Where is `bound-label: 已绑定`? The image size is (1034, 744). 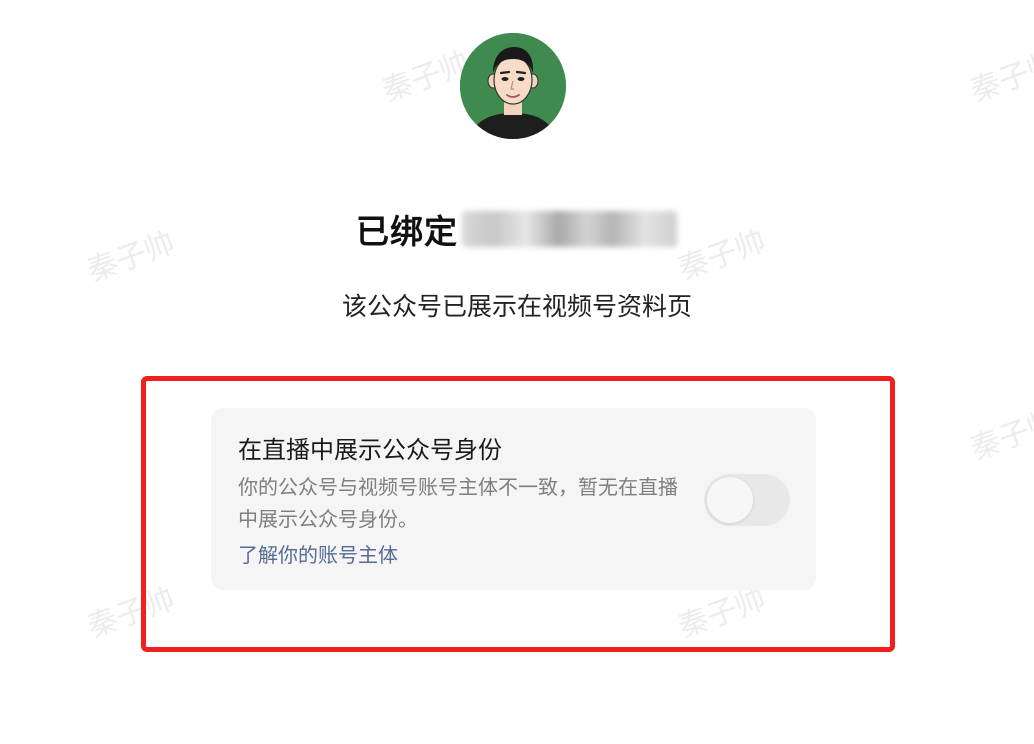 bound-label: 已绑定 is located at coordinates (407, 231).